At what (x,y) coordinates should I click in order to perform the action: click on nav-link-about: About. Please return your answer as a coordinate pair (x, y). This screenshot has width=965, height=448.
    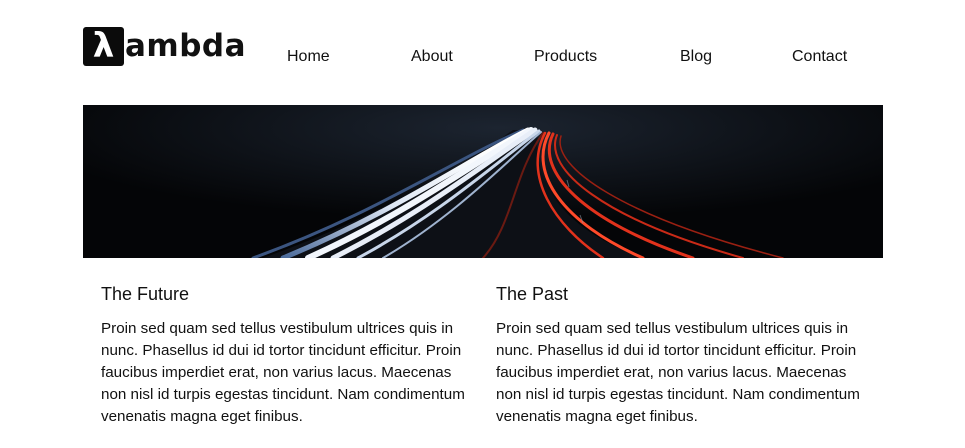
    Looking at the image, I should click on (432, 57).